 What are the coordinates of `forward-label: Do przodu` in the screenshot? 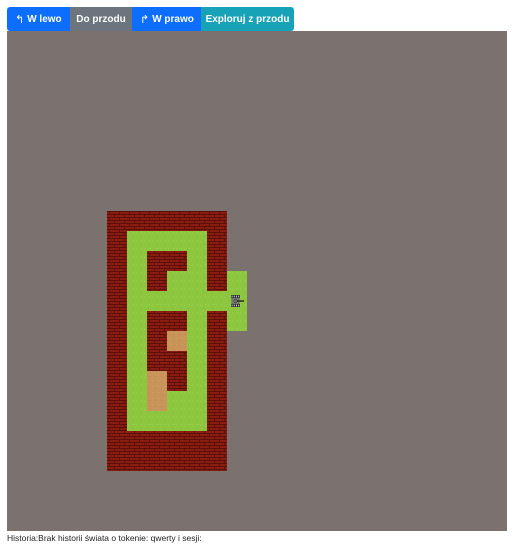 It's located at (101, 19).